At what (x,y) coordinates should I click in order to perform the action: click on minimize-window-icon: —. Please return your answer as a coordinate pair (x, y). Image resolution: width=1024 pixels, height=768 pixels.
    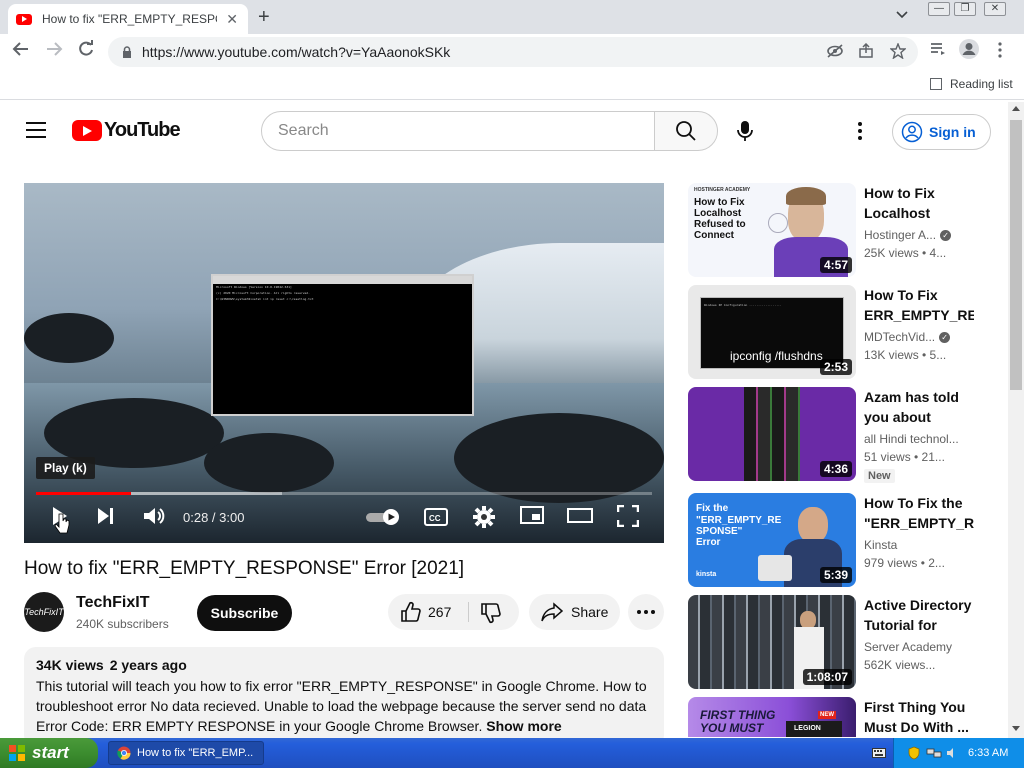
    Looking at the image, I should click on (939, 9).